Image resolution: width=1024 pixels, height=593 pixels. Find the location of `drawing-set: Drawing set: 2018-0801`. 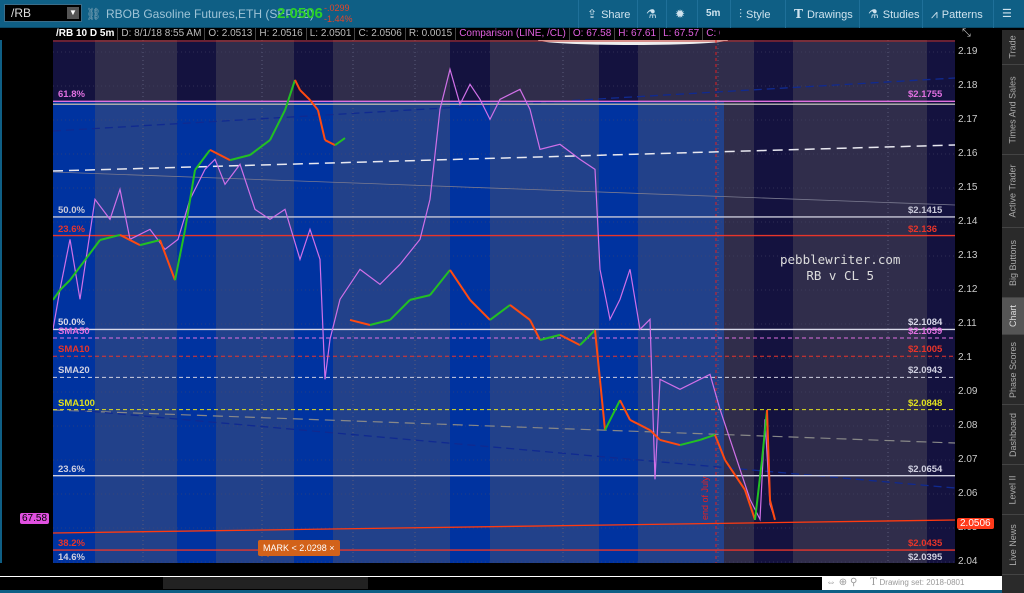

drawing-set: Drawing set: 2018-0801 is located at coordinates (922, 582).